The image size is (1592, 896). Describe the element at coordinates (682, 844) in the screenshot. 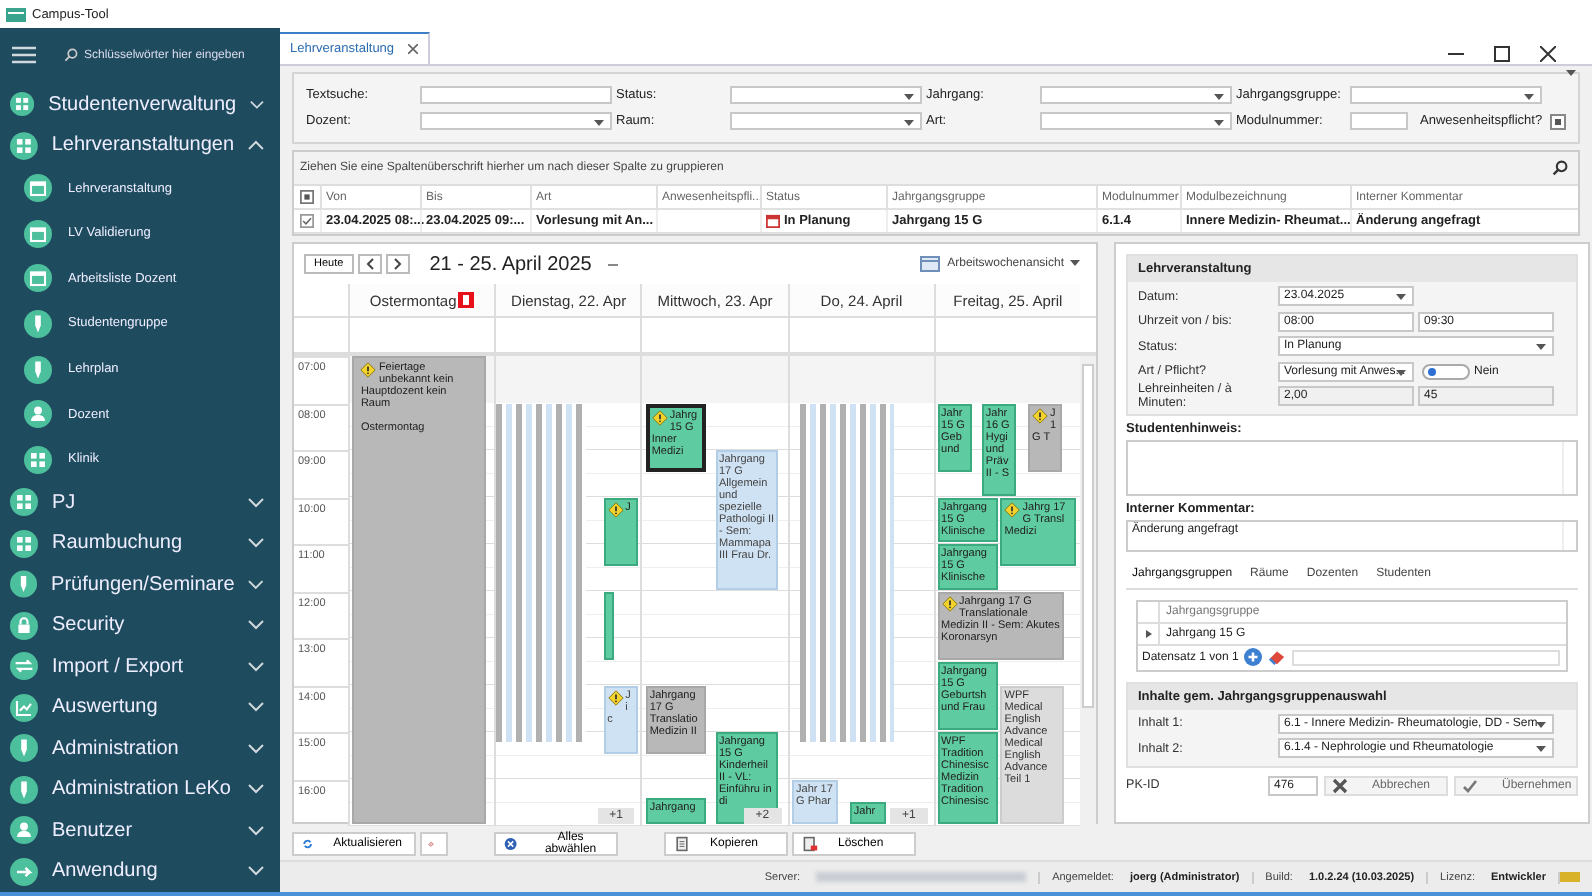

I see `copy-icon` at that location.